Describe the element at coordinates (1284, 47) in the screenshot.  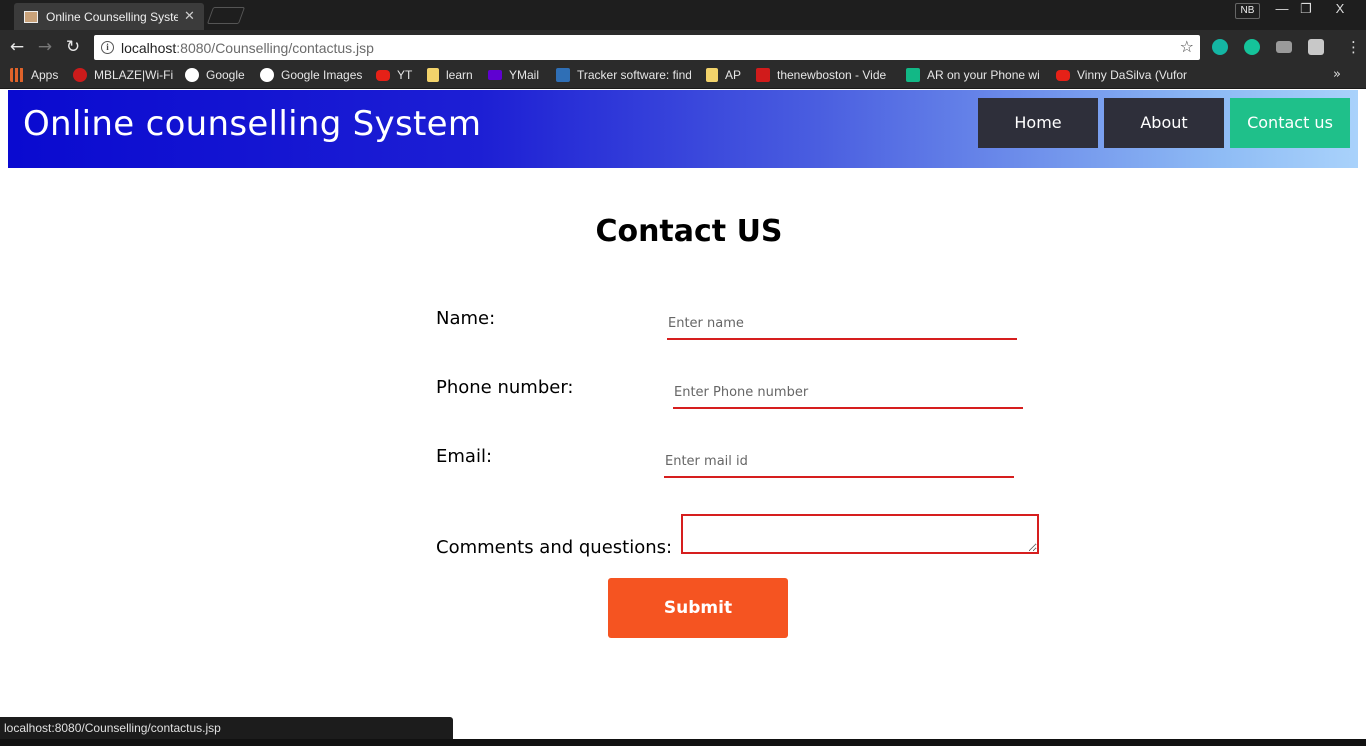
I see `mail-extension-icon` at that location.